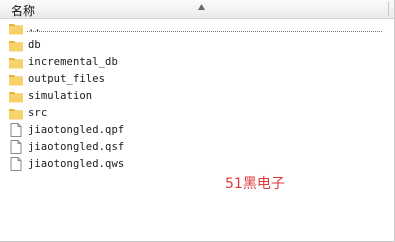 The width and height of the screenshot is (395, 242). What do you see at coordinates (198, 129) in the screenshot?
I see `list-item: jiaotongled.qpf` at bounding box center [198, 129].